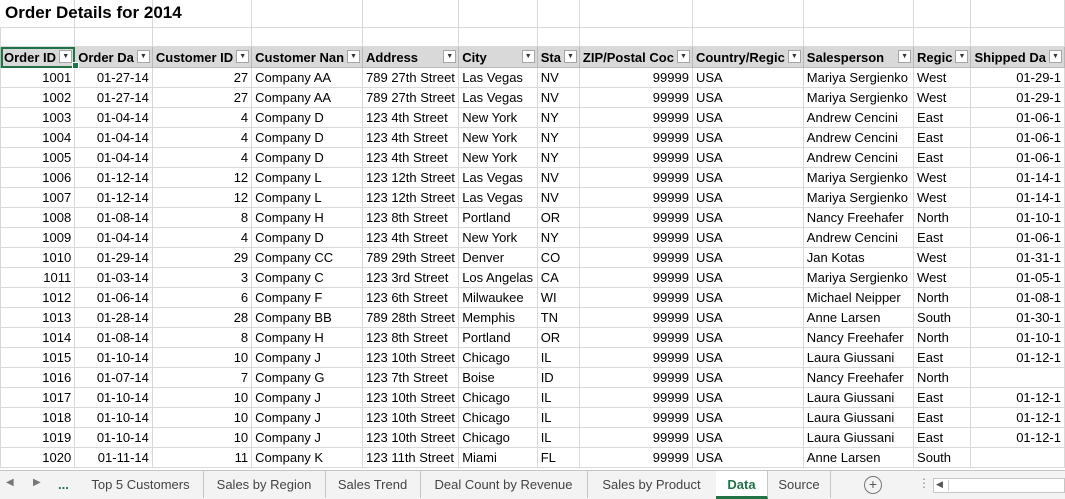 This screenshot has width=1065, height=499. I want to click on table-cell: NV, so click(558, 97).